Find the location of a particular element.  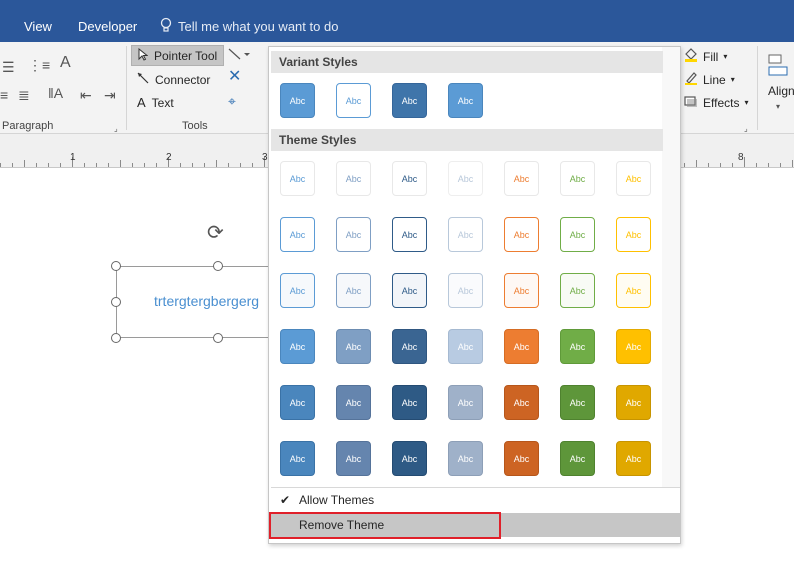

allow-themes-label: Allow Themes is located at coordinates (337, 500).